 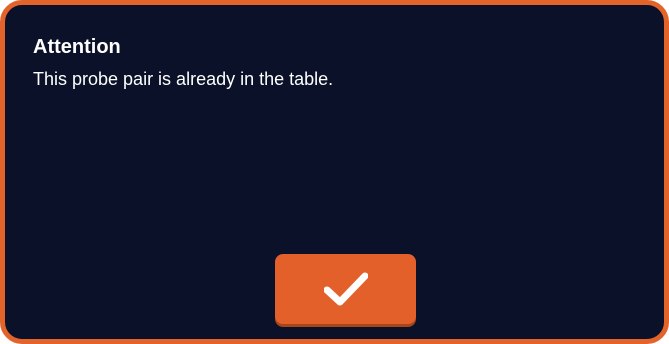 I want to click on checkmark-icon, so click(x=345, y=289).